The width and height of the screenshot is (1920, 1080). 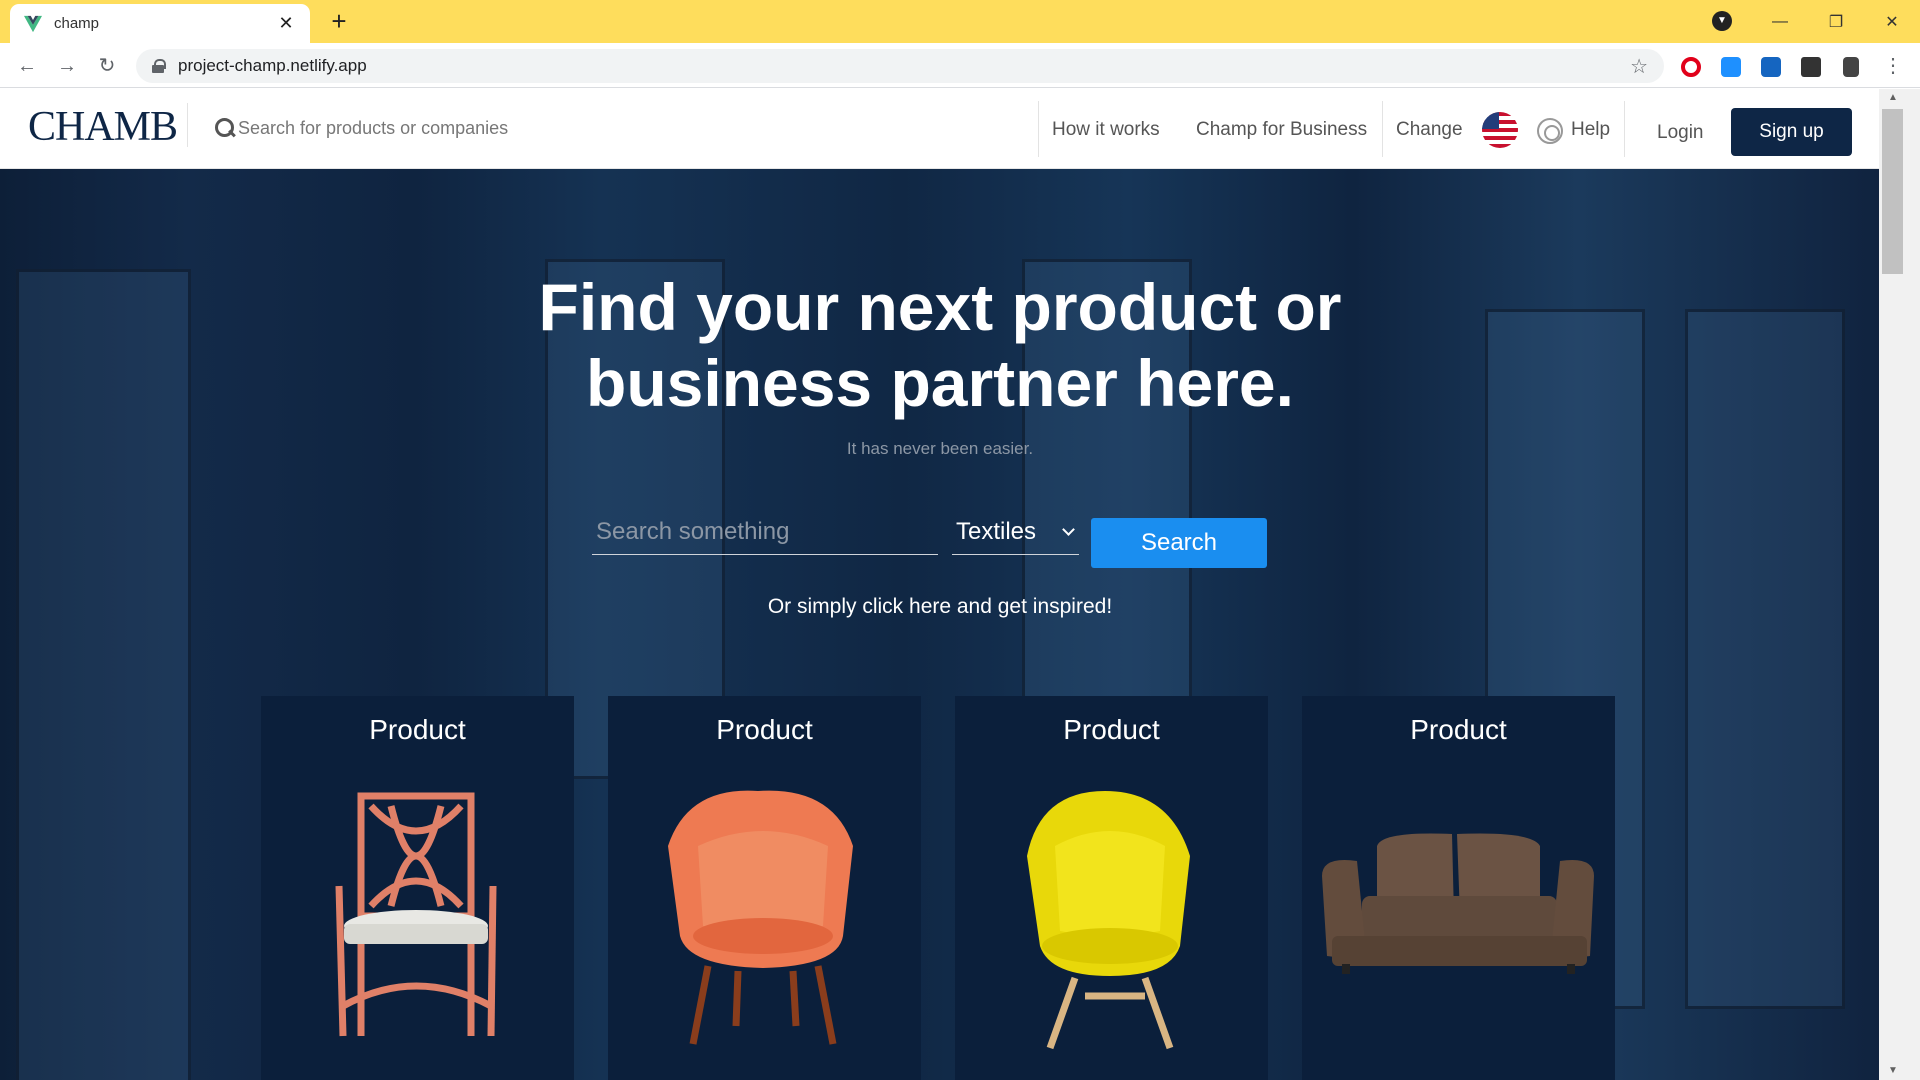 What do you see at coordinates (159, 66) in the screenshot?
I see `lock-icon` at bounding box center [159, 66].